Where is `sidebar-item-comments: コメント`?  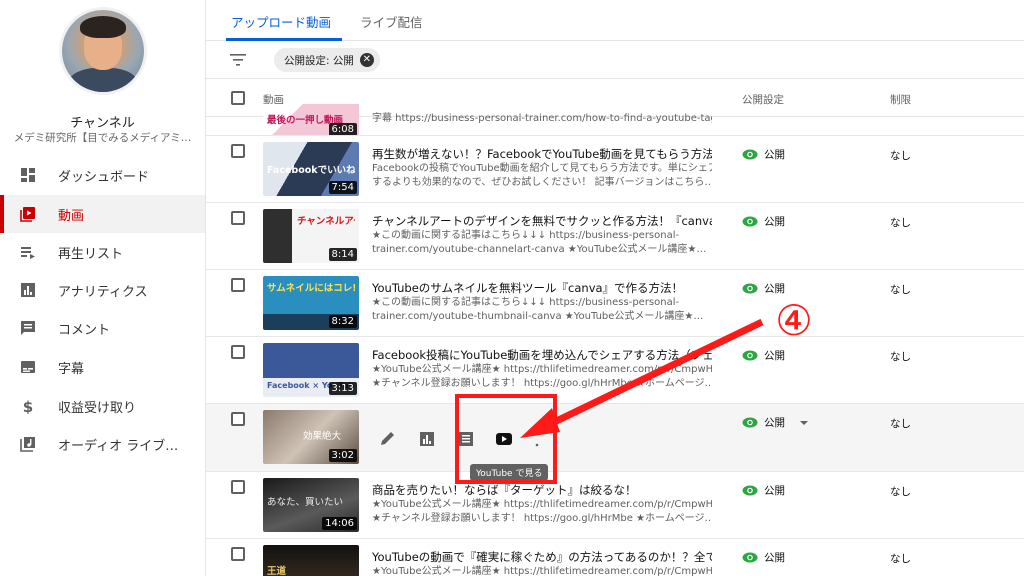 sidebar-item-comments: コメント is located at coordinates (102, 328).